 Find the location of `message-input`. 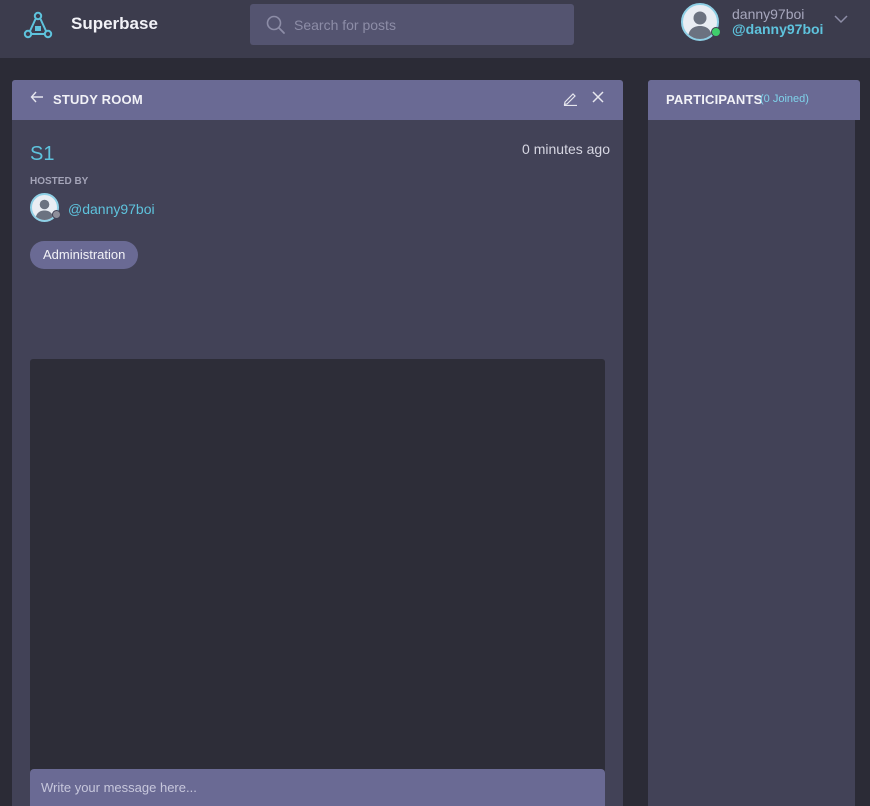

message-input is located at coordinates (317, 787).